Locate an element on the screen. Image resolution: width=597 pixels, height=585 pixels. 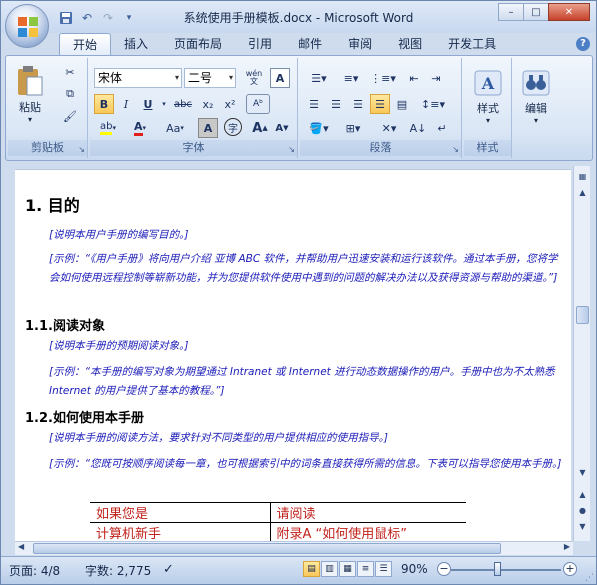
draft-view-icon: ☰ is located at coordinates (383, 569).